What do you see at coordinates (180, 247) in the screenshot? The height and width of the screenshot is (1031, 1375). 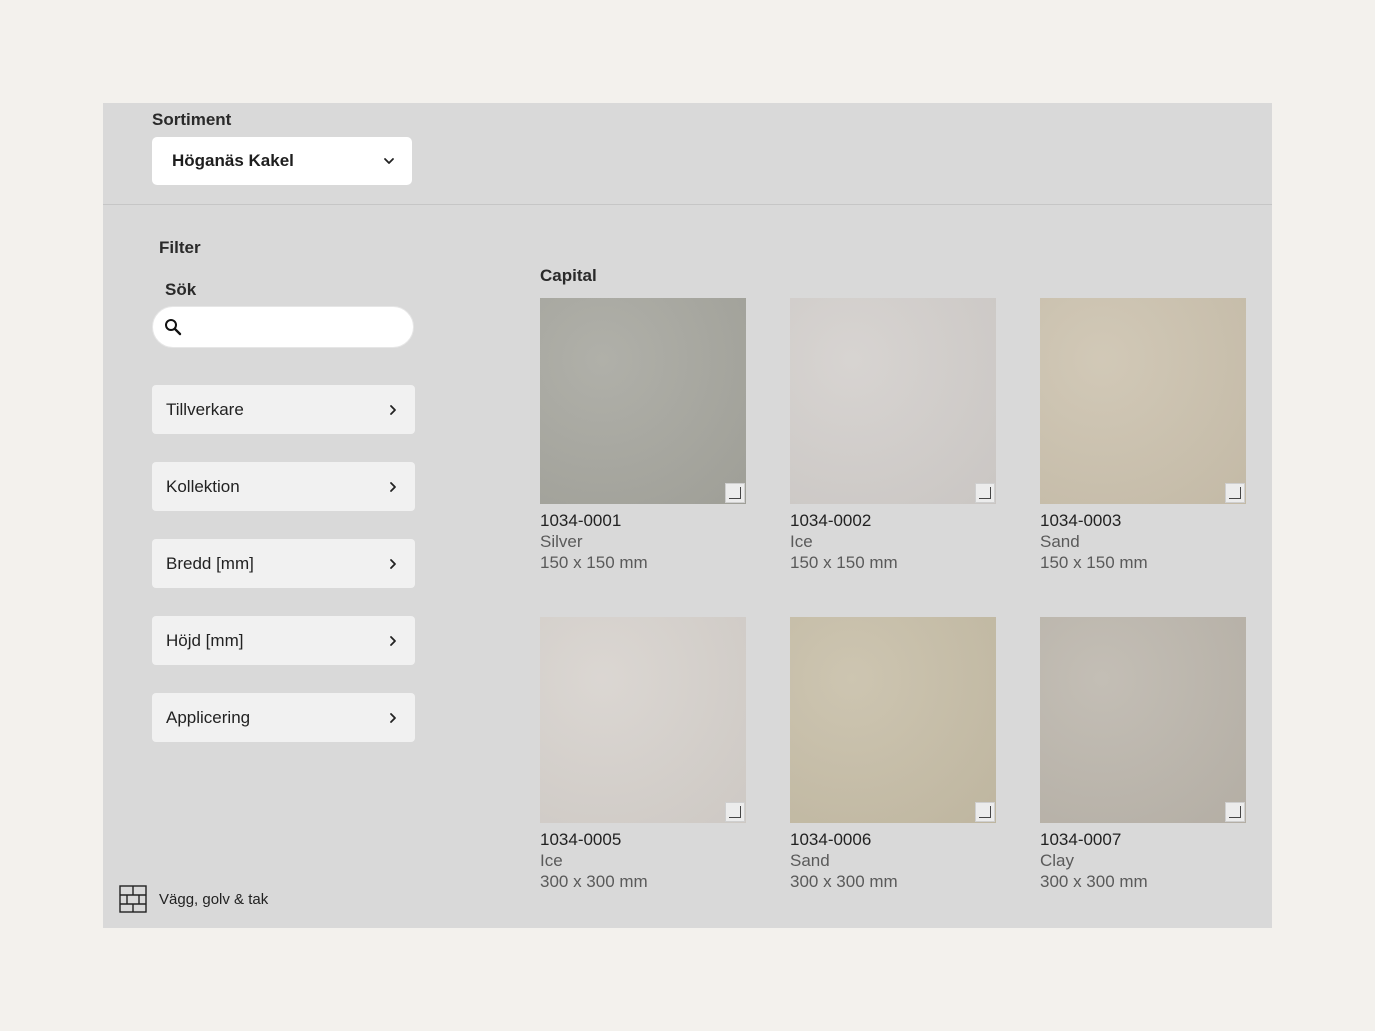 I see `filter-title: Filter` at bounding box center [180, 247].